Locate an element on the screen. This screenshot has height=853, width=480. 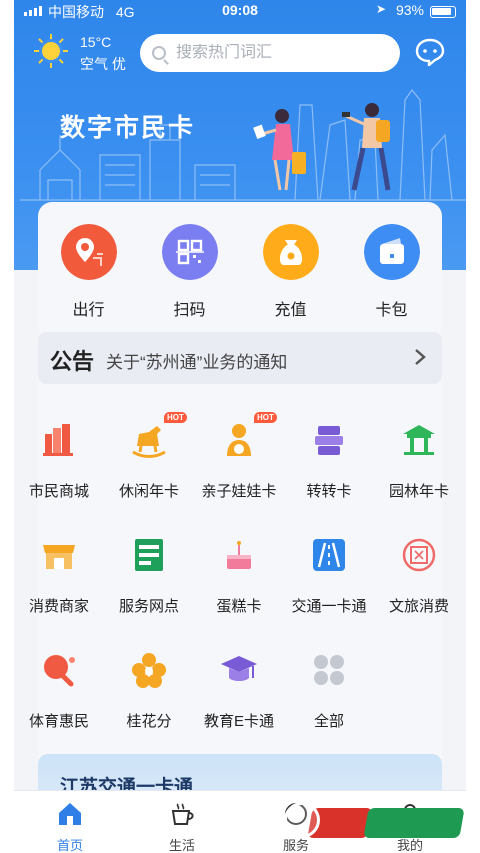
service-outlets: 服务网点 is located at coordinates (149, 577).